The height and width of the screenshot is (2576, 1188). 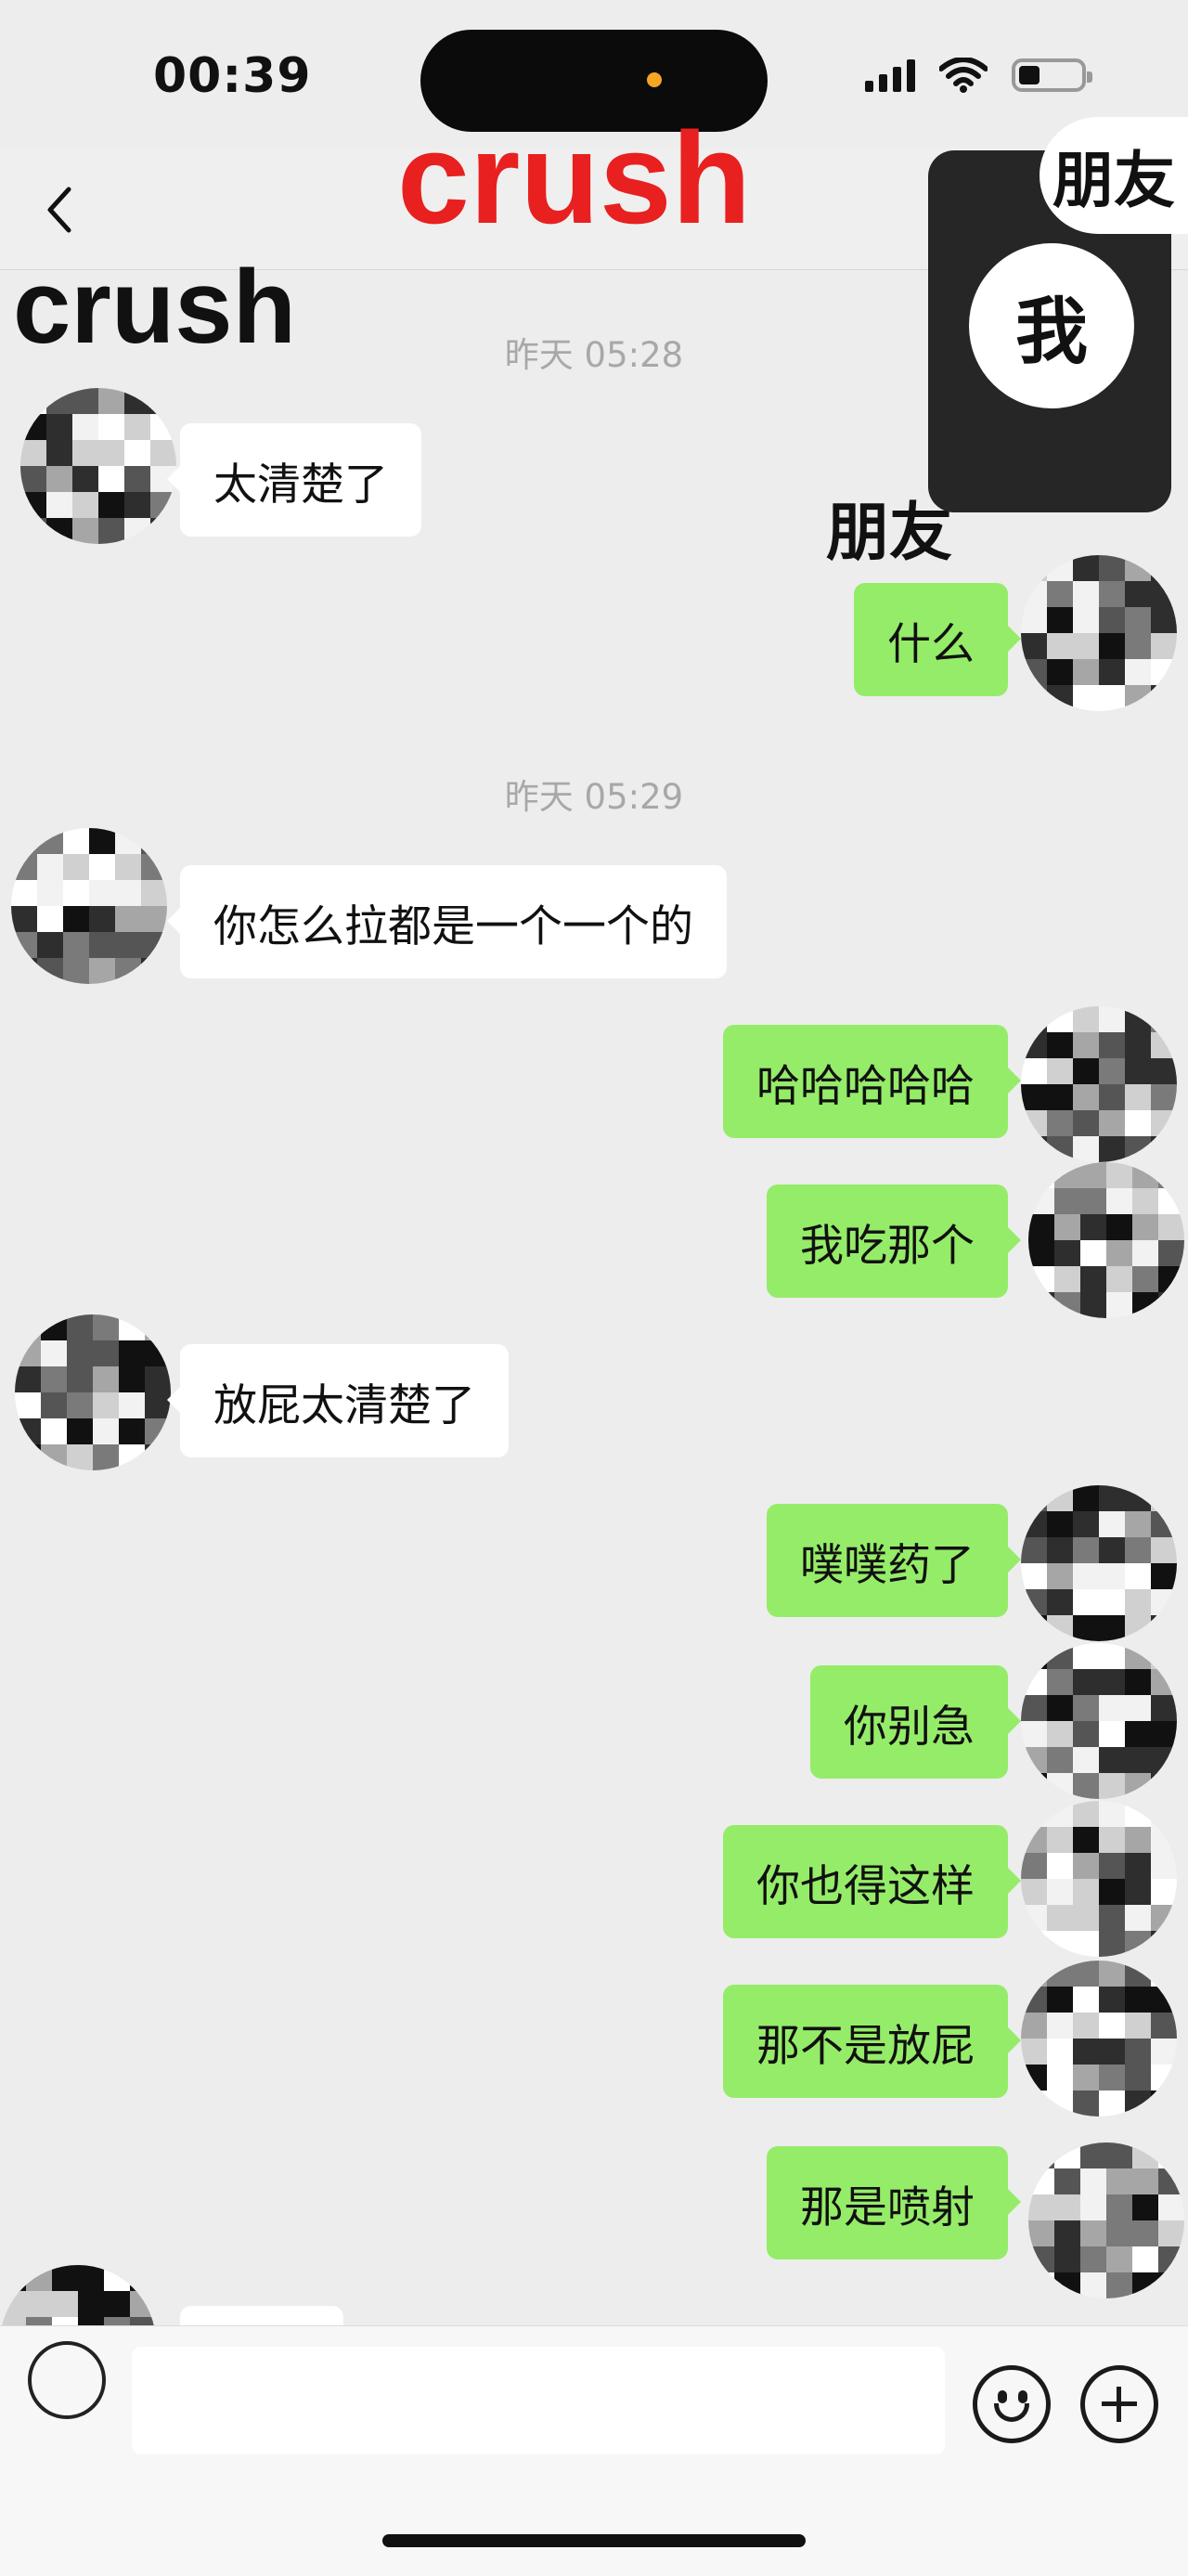 I want to click on outgoing-message: 哈哈哈哈哈, so click(x=872, y=1081).